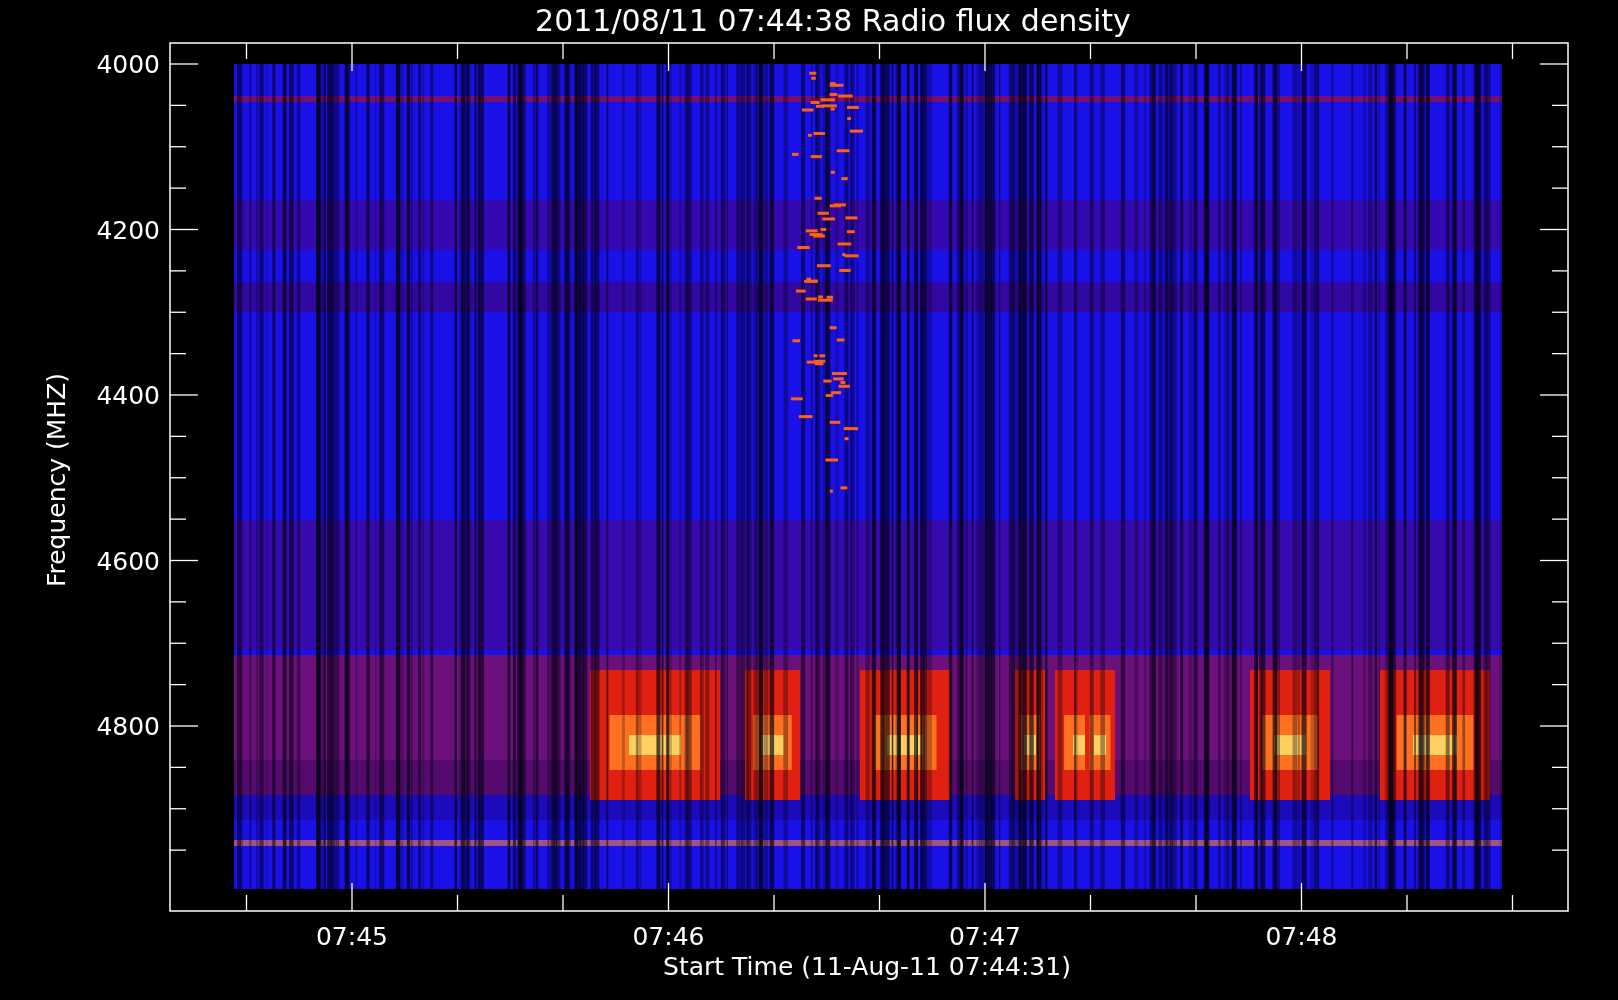  What do you see at coordinates (128, 726) in the screenshot?
I see `axis-tick-label: 4800` at bounding box center [128, 726].